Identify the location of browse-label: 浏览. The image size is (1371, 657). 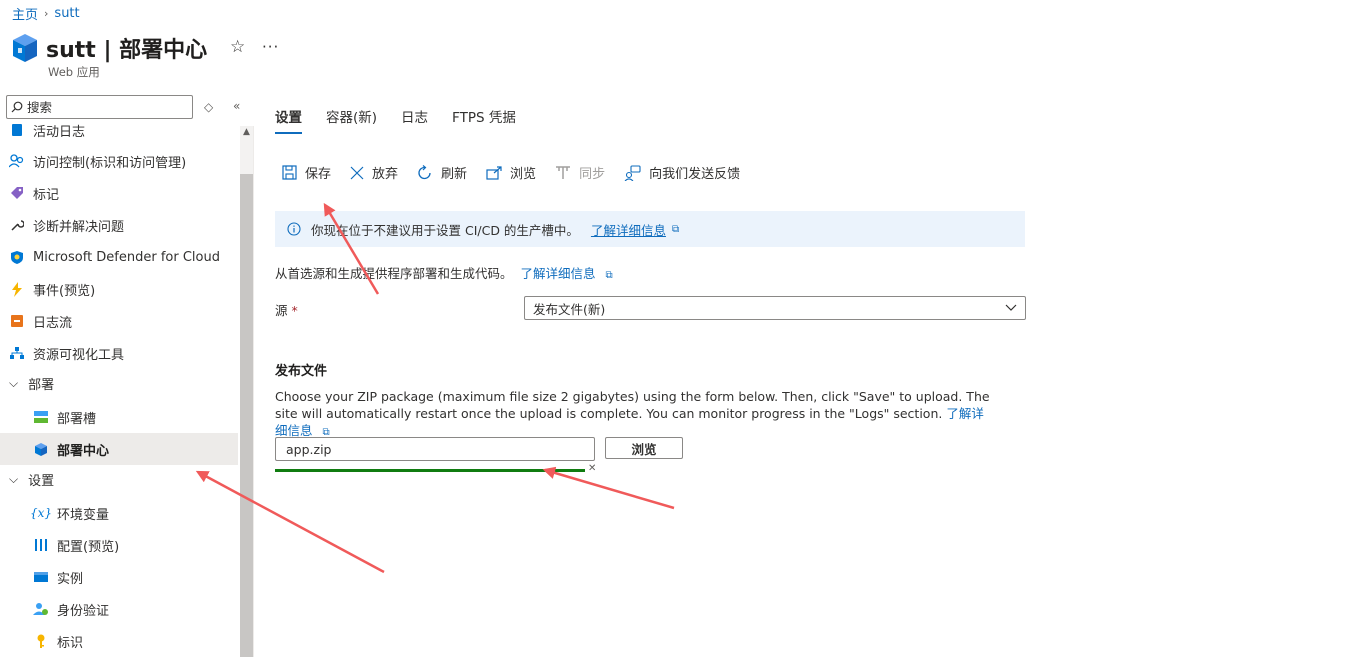
(523, 174).